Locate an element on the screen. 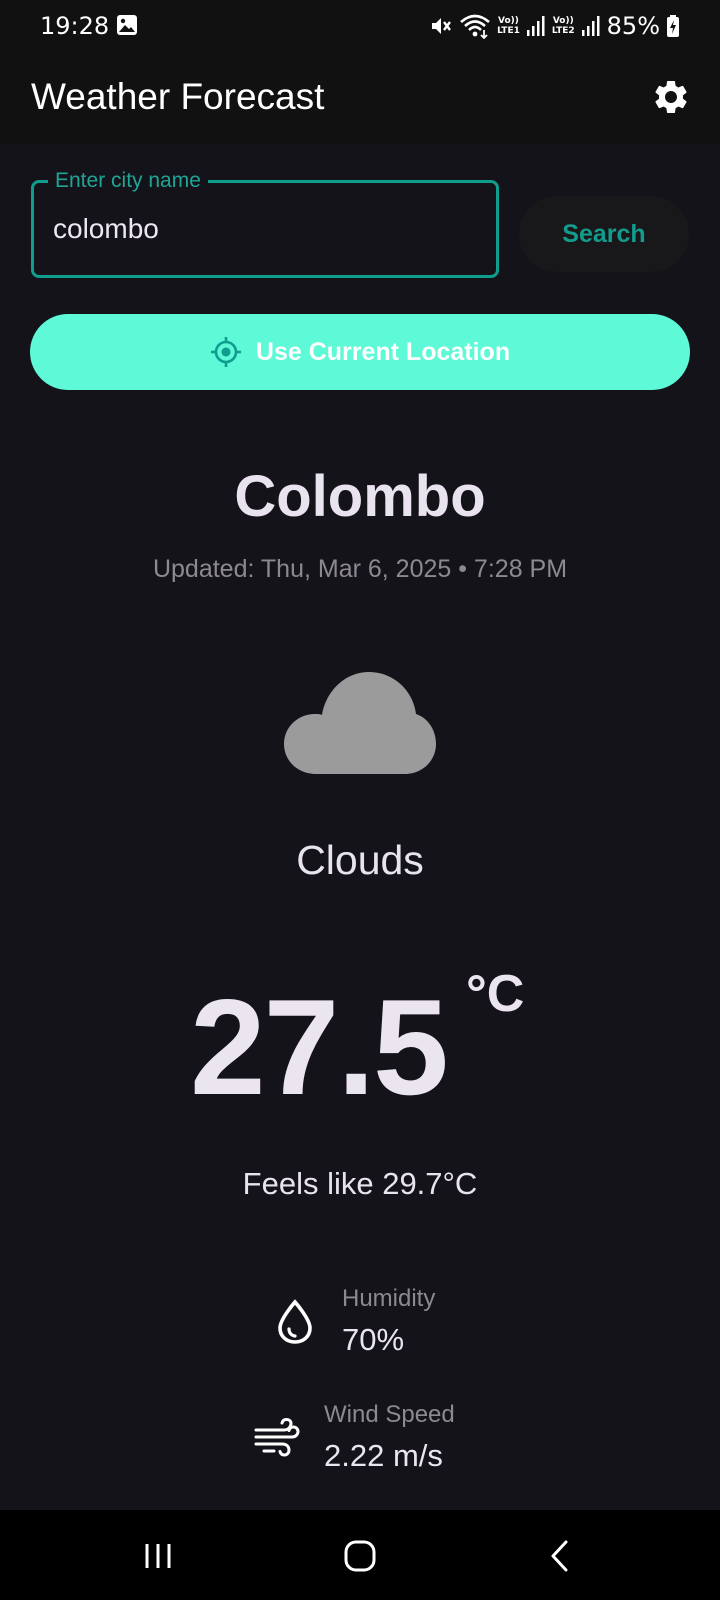 This screenshot has height=1600, width=720. city-search-field: Enter city name is located at coordinates (265, 222).